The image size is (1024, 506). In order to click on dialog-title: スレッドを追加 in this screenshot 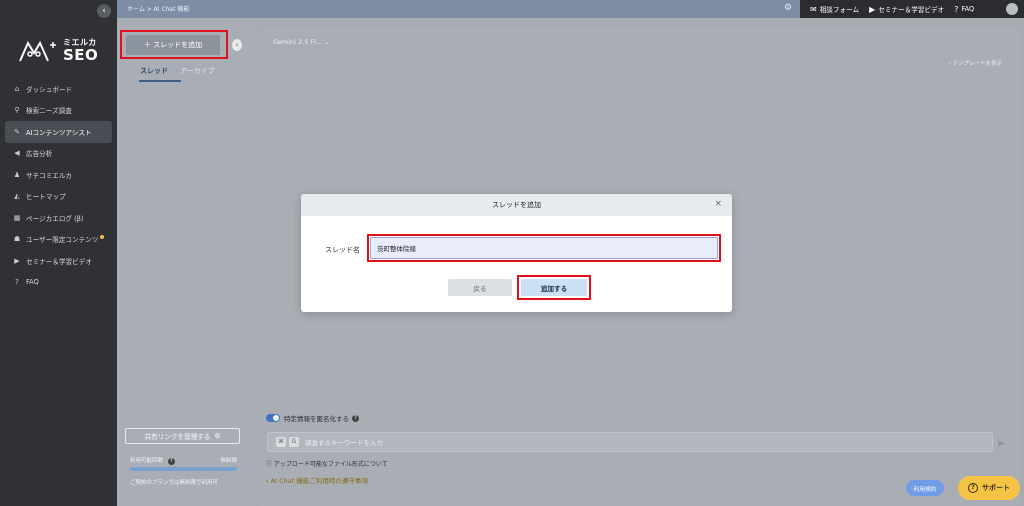, I will do `click(516, 205)`.